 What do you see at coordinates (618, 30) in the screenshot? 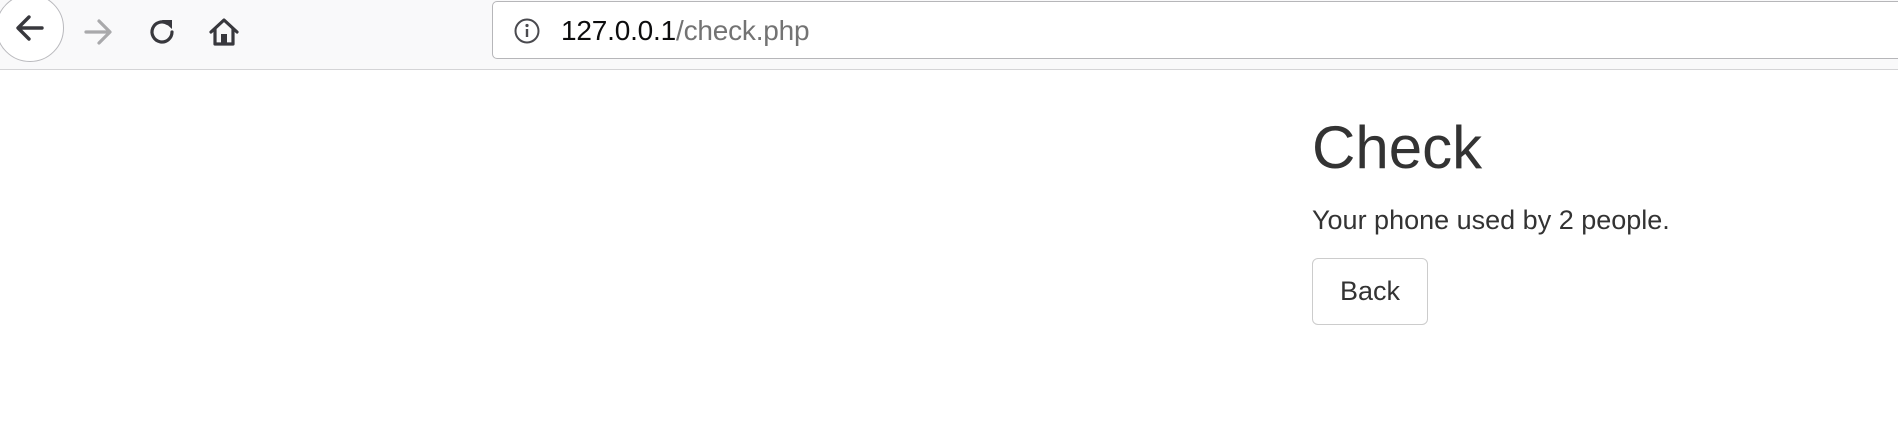
I see `url-host: 127.0.0.1` at bounding box center [618, 30].